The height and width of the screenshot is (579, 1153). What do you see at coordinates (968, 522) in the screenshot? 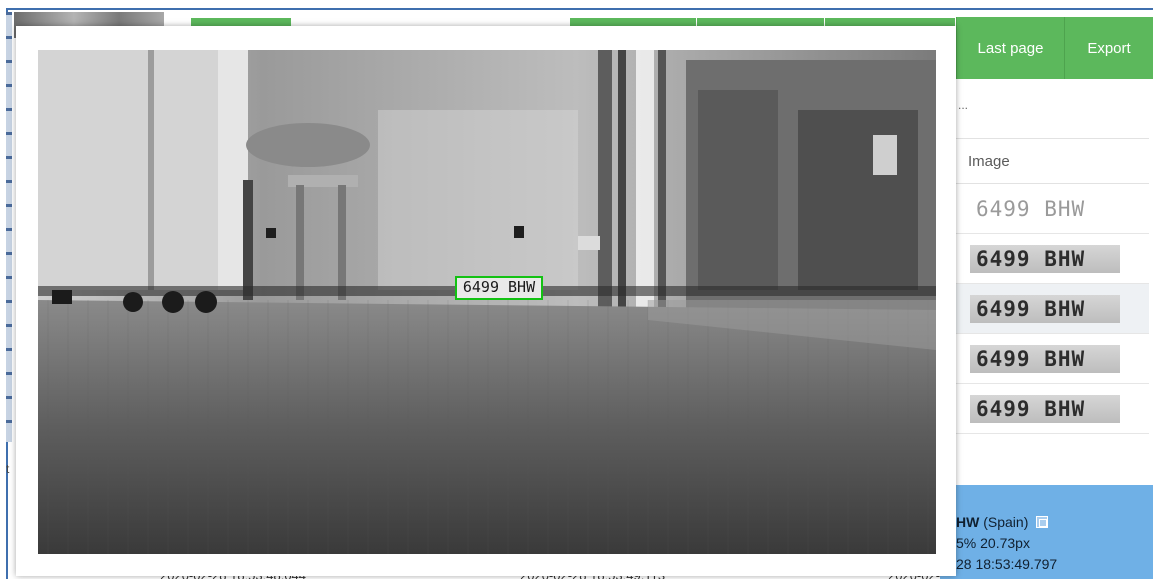
I see `detail-plate: HW` at bounding box center [968, 522].